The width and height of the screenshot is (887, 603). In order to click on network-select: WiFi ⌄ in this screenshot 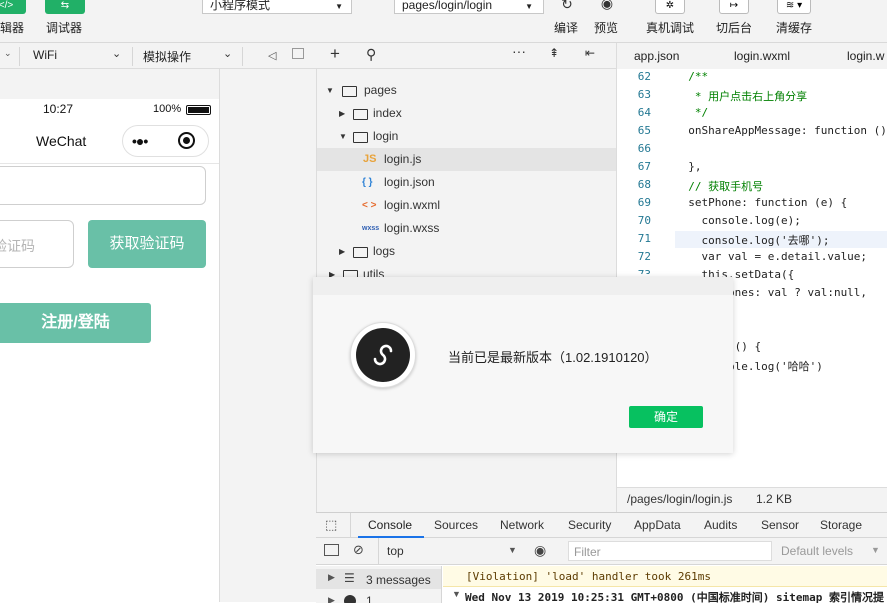, I will do `click(76, 56)`.